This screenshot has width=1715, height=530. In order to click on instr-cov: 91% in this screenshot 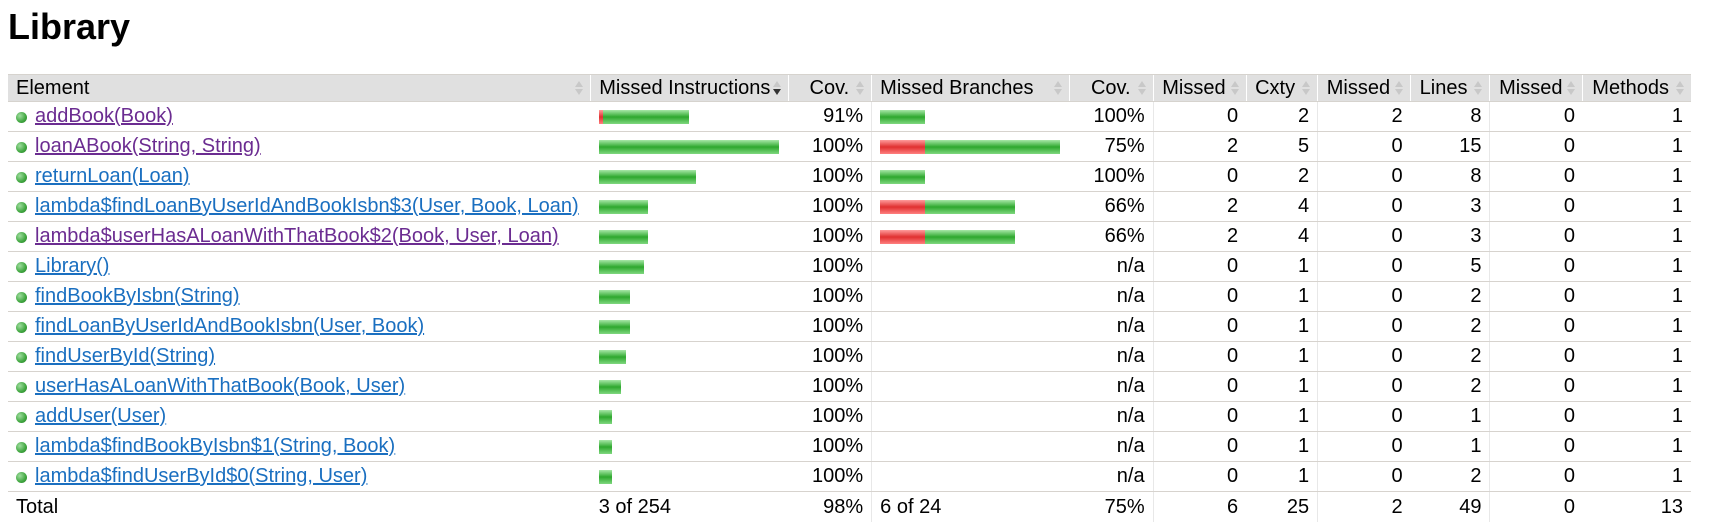, I will do `click(830, 116)`.